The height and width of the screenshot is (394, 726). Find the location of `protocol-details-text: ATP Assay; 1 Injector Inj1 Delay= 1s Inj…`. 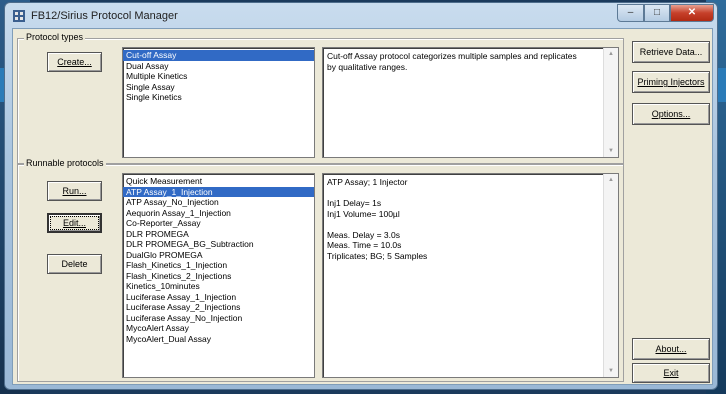

protocol-details-text: ATP Assay; 1 Injector Inj1 Delay= 1s Inj… is located at coordinates (377, 219).